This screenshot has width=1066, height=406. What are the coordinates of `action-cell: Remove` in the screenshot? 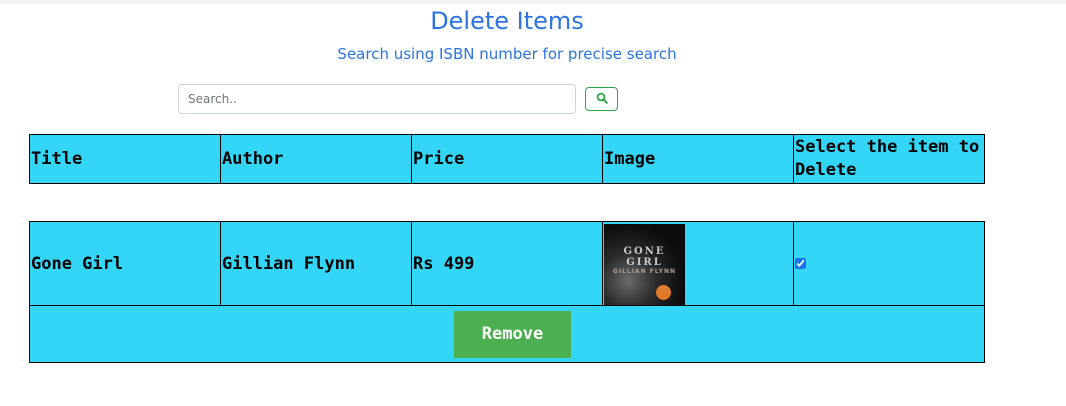 It's located at (507, 334).